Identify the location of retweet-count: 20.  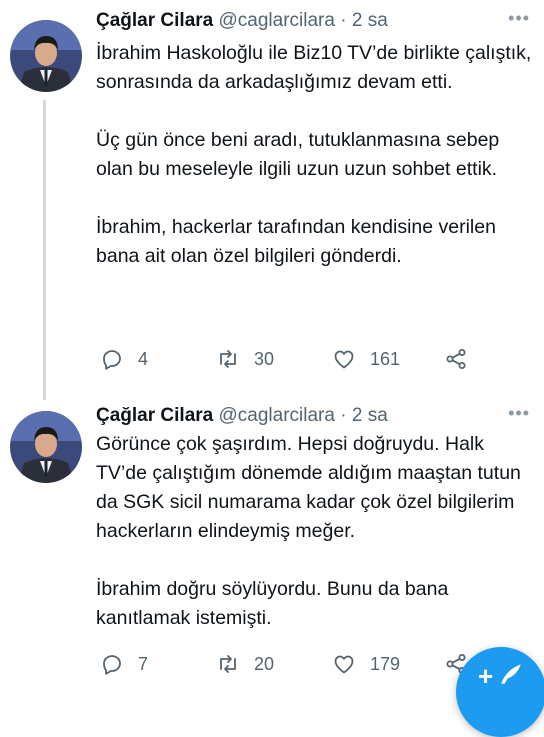
(264, 663).